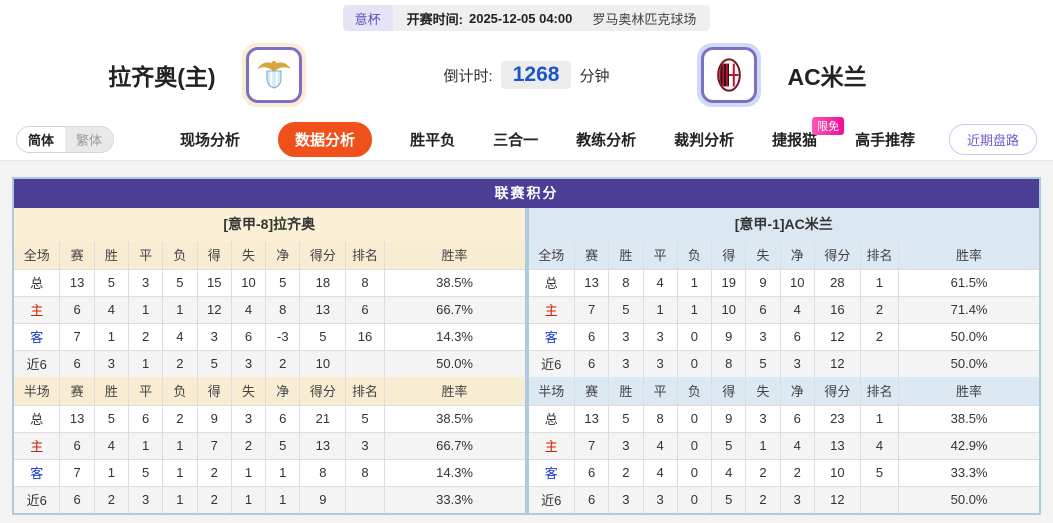 Image resolution: width=1053 pixels, height=523 pixels. Describe the element at coordinates (551, 363) in the screenshot. I see `row-label: 近6` at that location.